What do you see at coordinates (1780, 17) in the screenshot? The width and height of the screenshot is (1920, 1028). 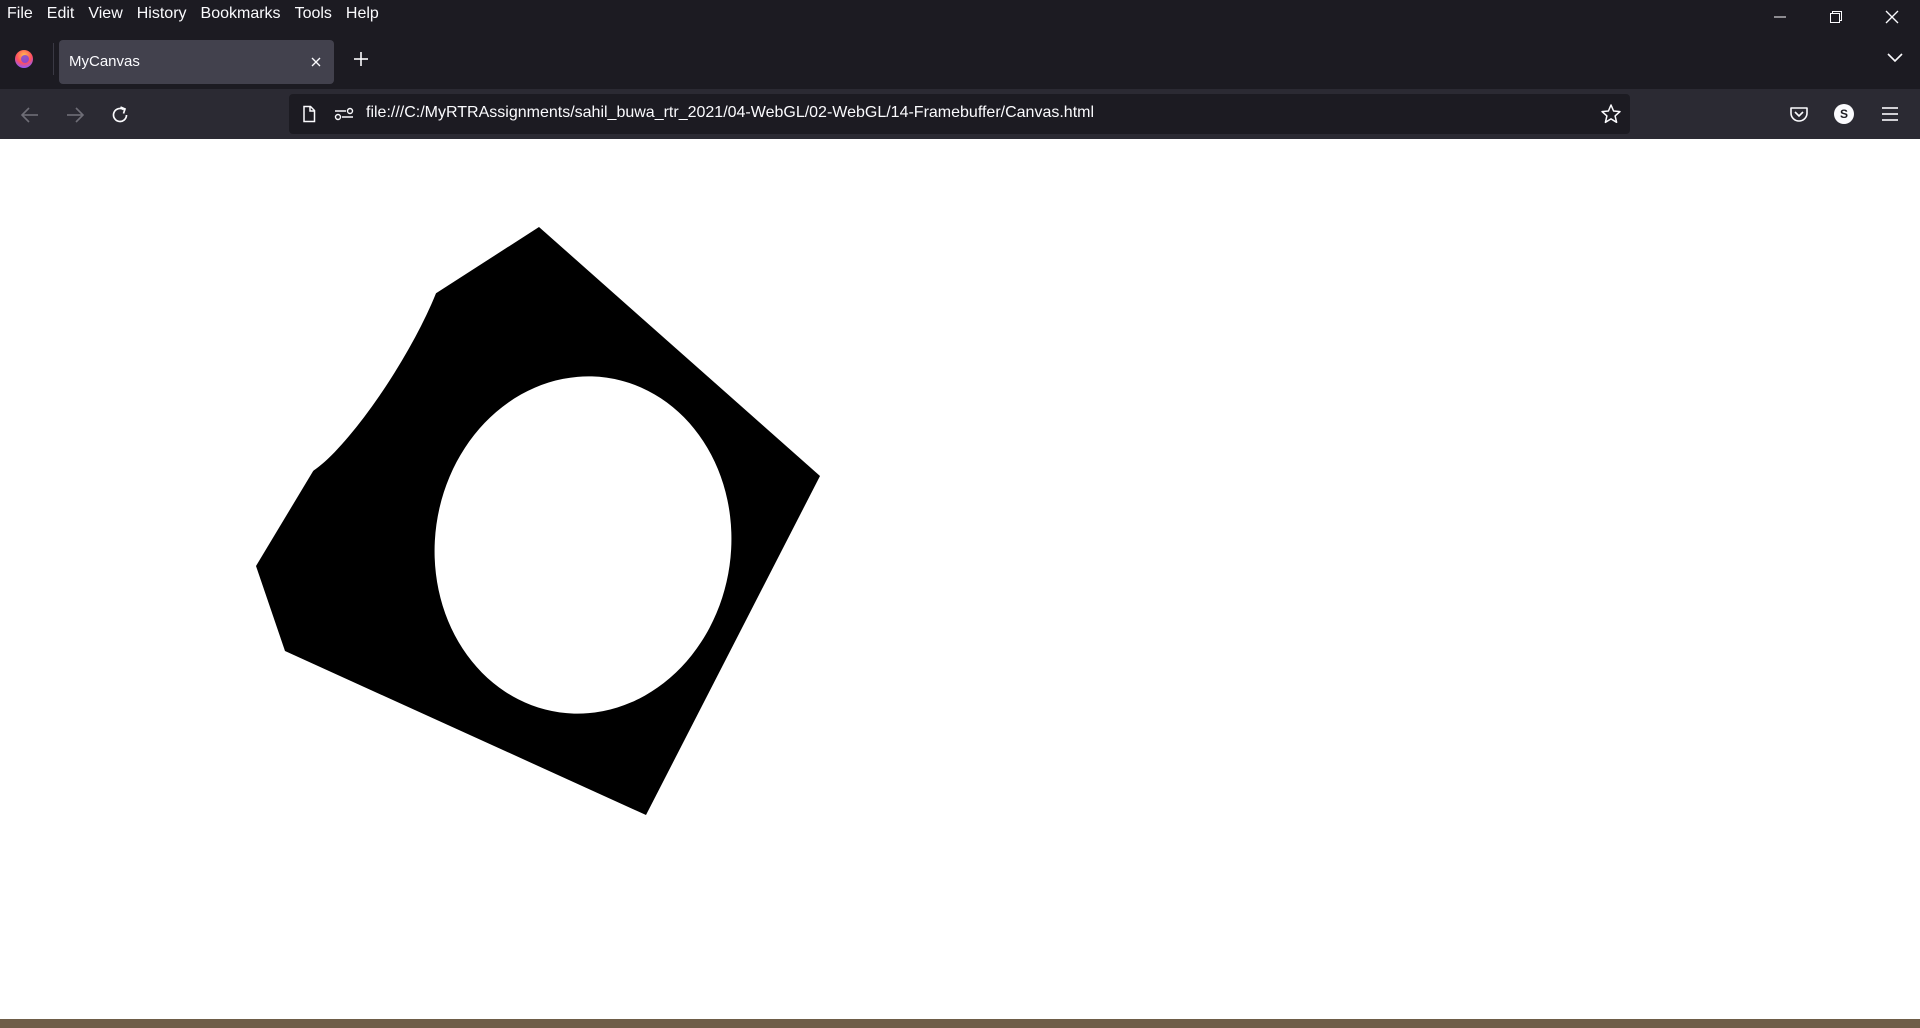 I see `minimize-icon` at bounding box center [1780, 17].